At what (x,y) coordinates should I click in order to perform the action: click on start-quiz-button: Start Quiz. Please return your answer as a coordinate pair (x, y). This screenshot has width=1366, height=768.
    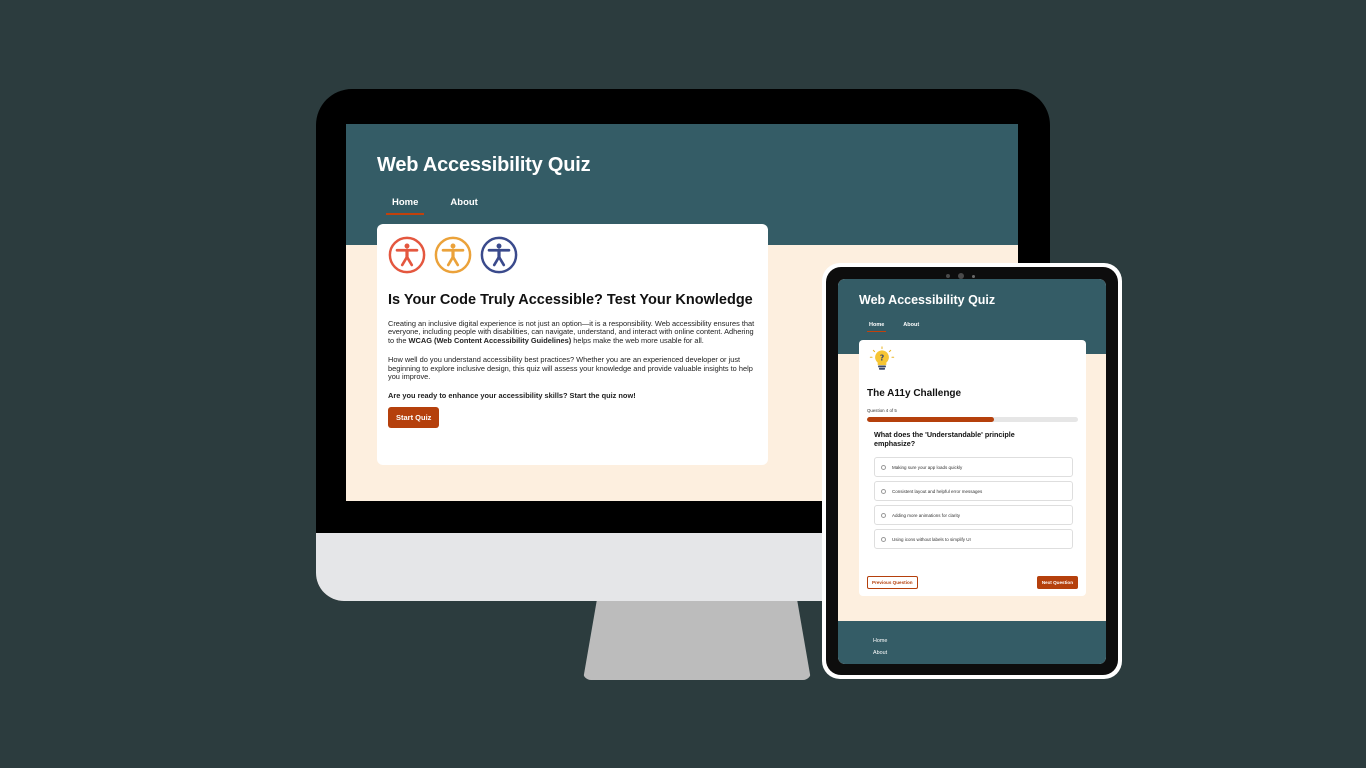
    Looking at the image, I should click on (414, 417).